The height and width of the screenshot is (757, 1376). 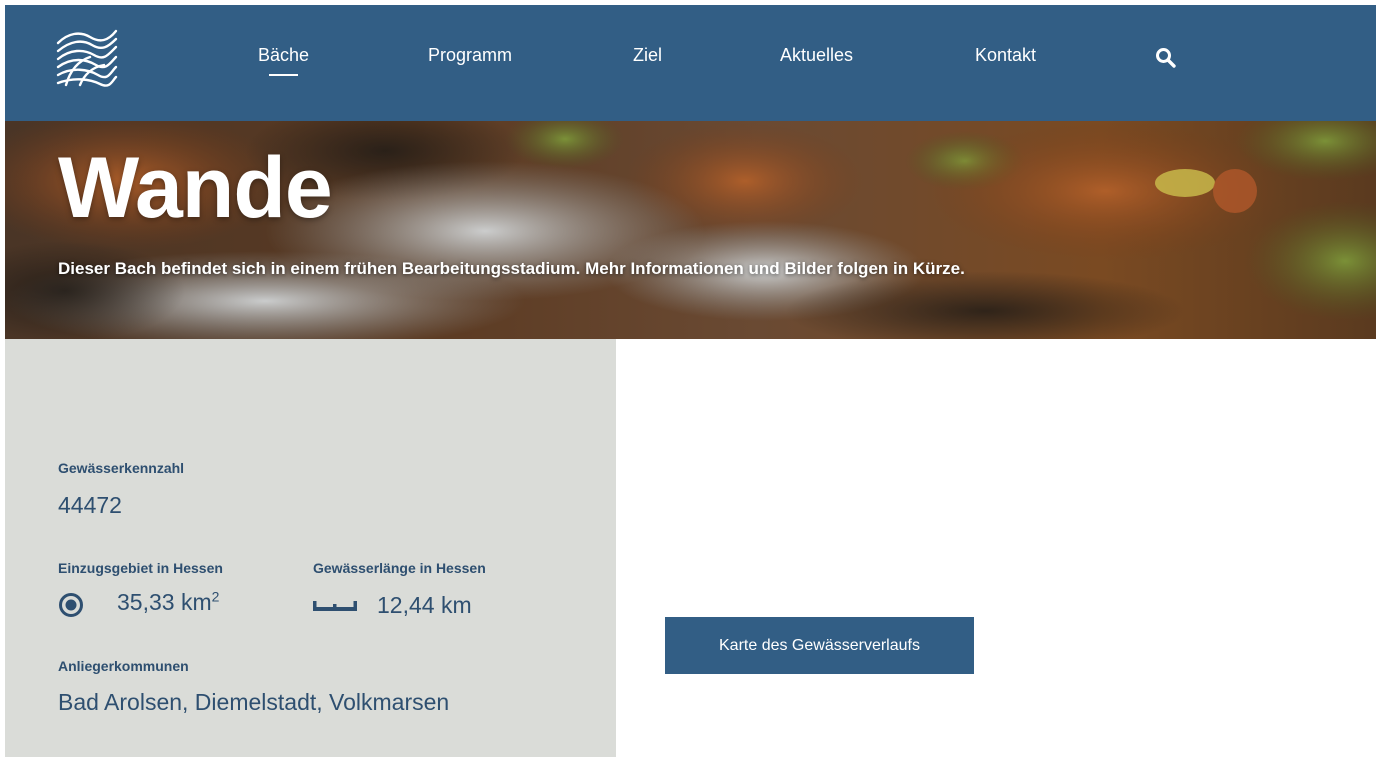 What do you see at coordinates (254, 702) in the screenshot?
I see `communities-value: Bad Arolsen, Diemelstadt, Volkmarsen` at bounding box center [254, 702].